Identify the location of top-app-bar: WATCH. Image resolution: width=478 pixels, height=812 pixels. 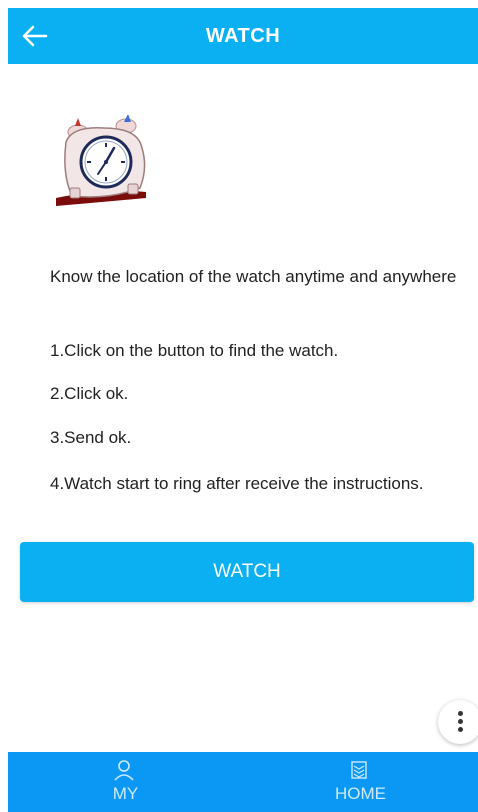
(243, 36).